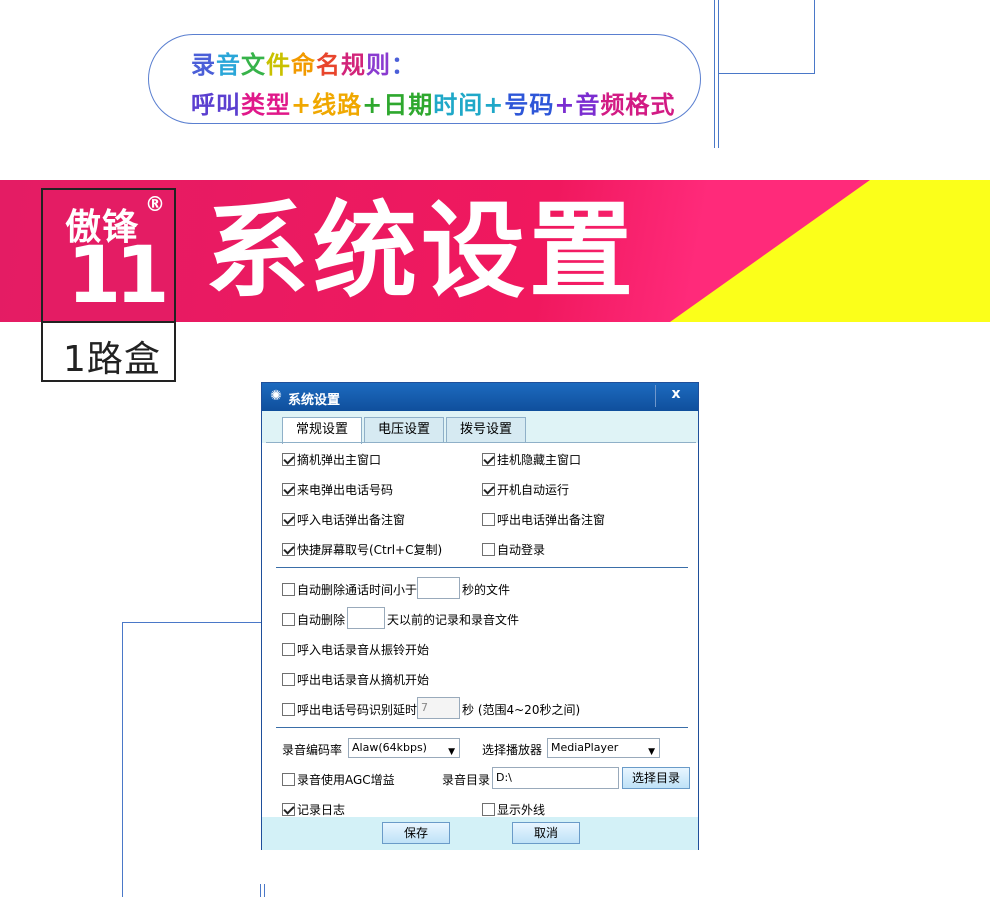 The width and height of the screenshot is (990, 897). I want to click on dialog-titlebar: ✺ 系统设置 x, so click(480, 397).